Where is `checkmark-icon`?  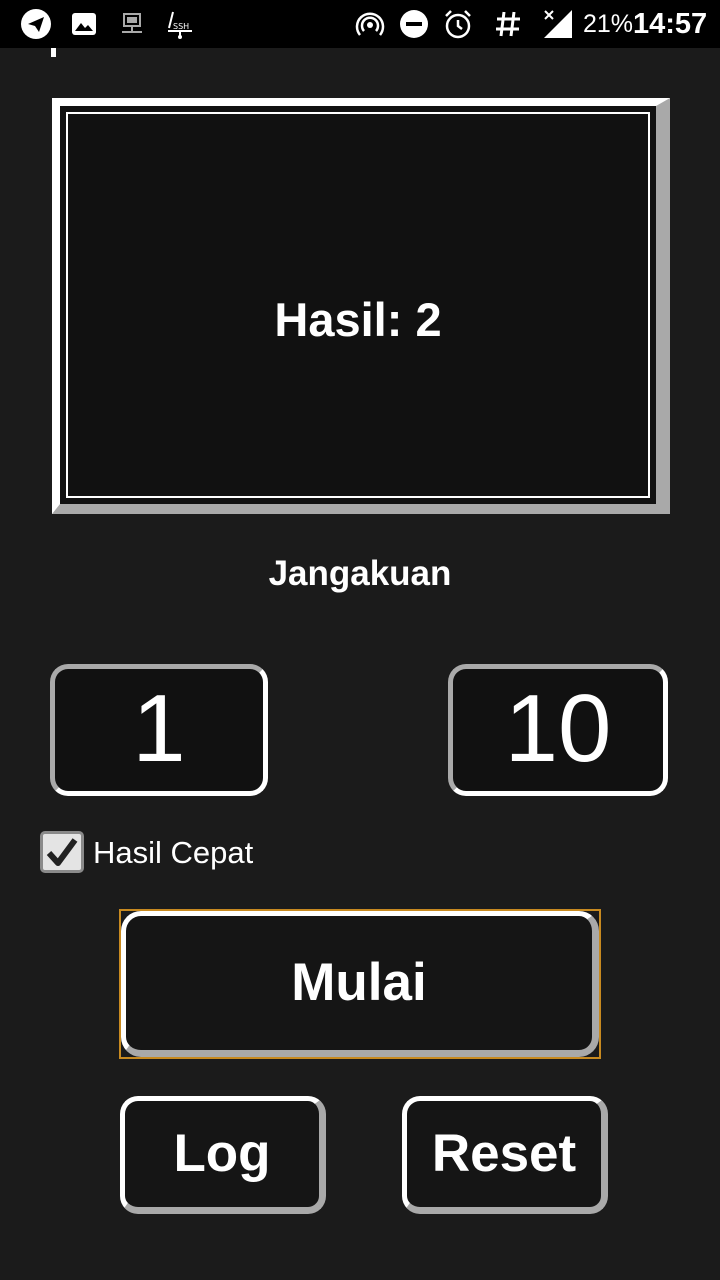 checkmark-icon is located at coordinates (62, 852).